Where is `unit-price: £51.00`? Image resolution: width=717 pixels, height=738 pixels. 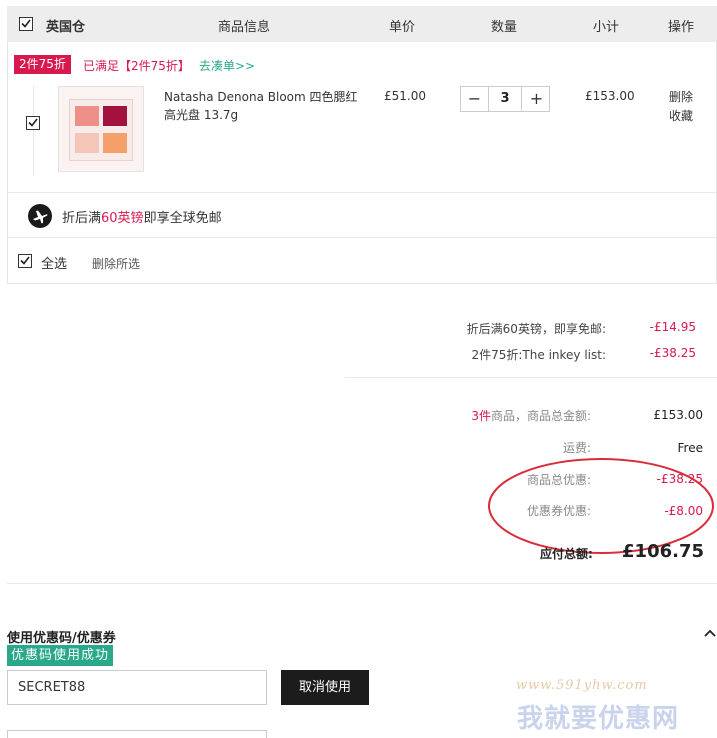 unit-price: £51.00 is located at coordinates (405, 96).